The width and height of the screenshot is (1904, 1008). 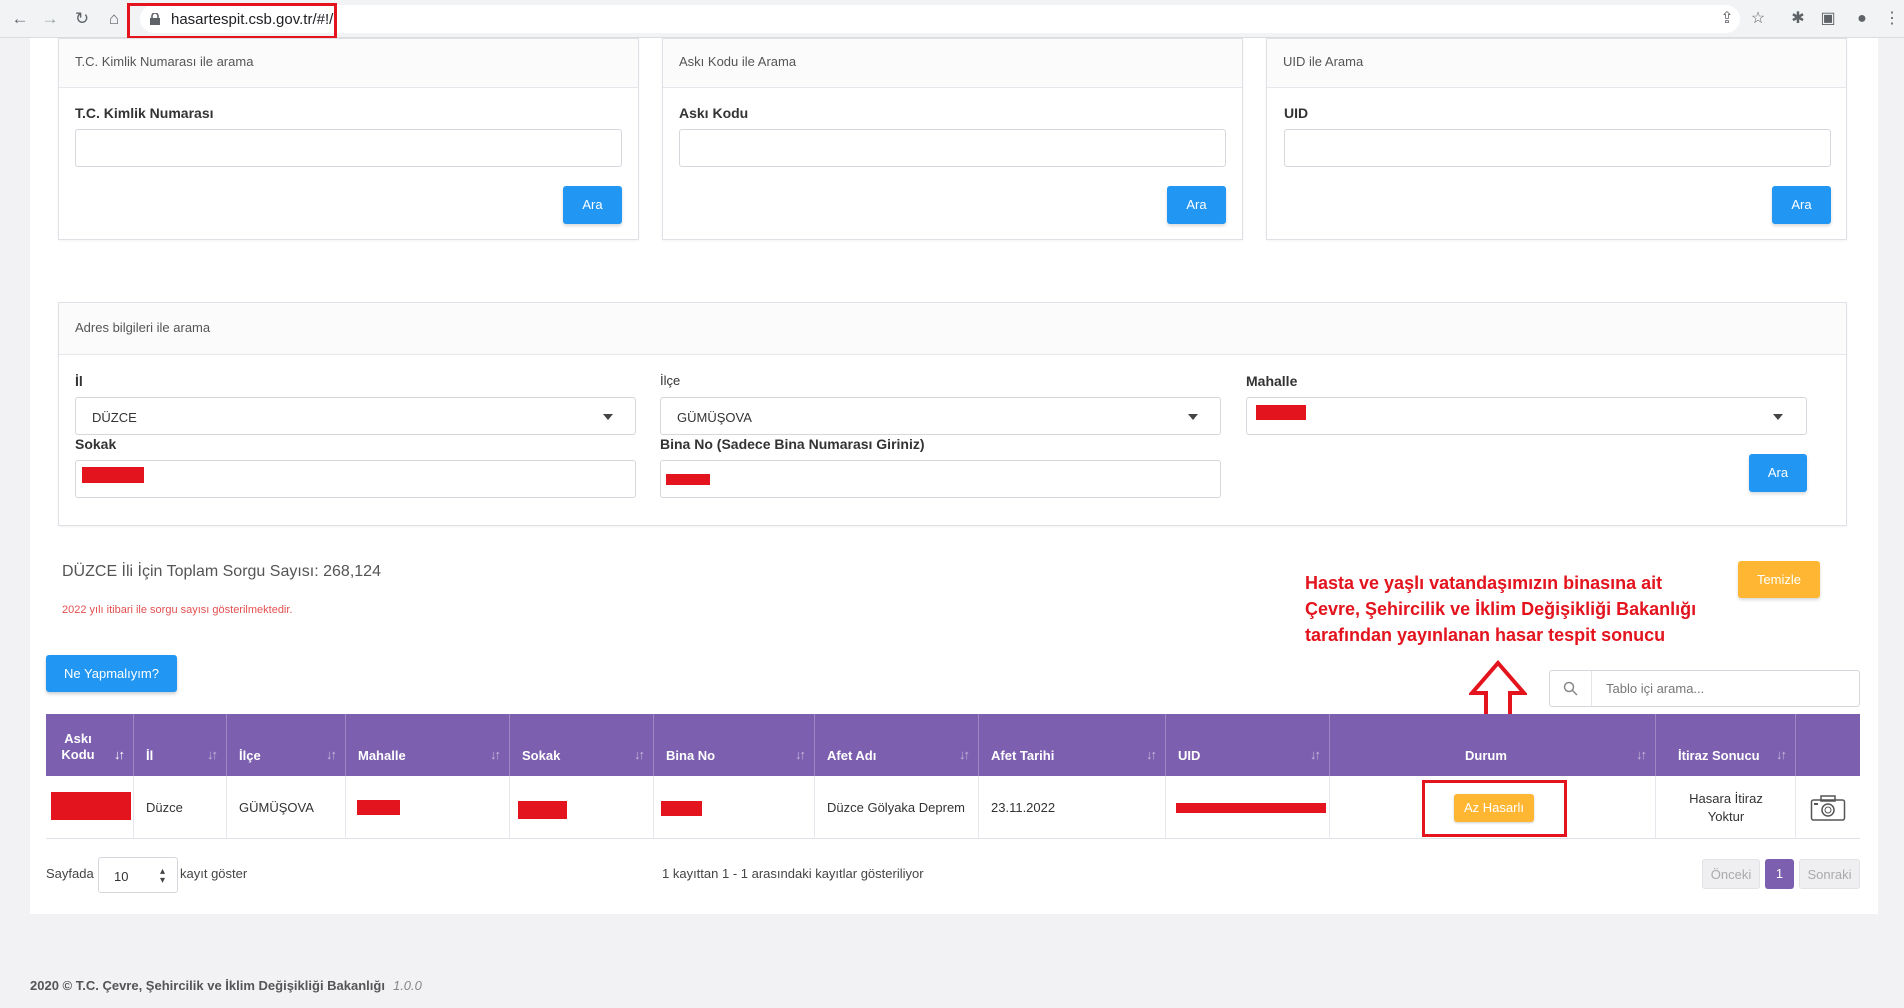 I want to click on extensions-icon: ✱, so click(x=1798, y=19).